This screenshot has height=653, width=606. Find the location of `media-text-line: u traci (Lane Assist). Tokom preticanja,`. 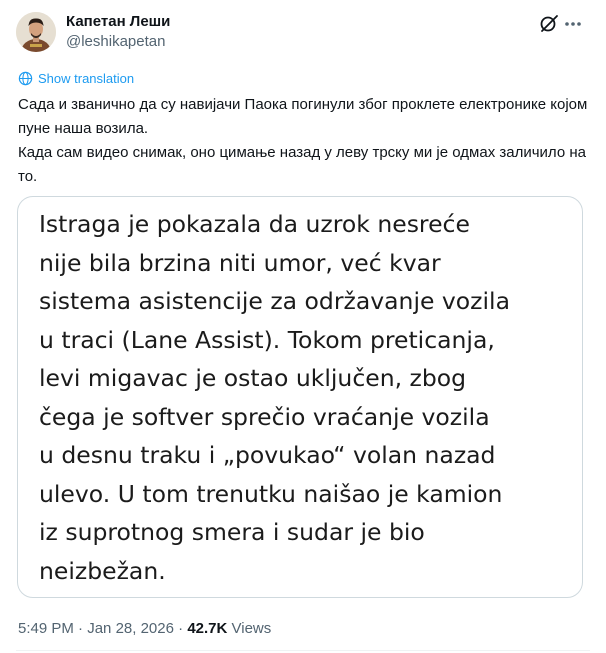

media-text-line: u traci (Lane Assist). Tokom preticanja, is located at coordinates (267, 339).